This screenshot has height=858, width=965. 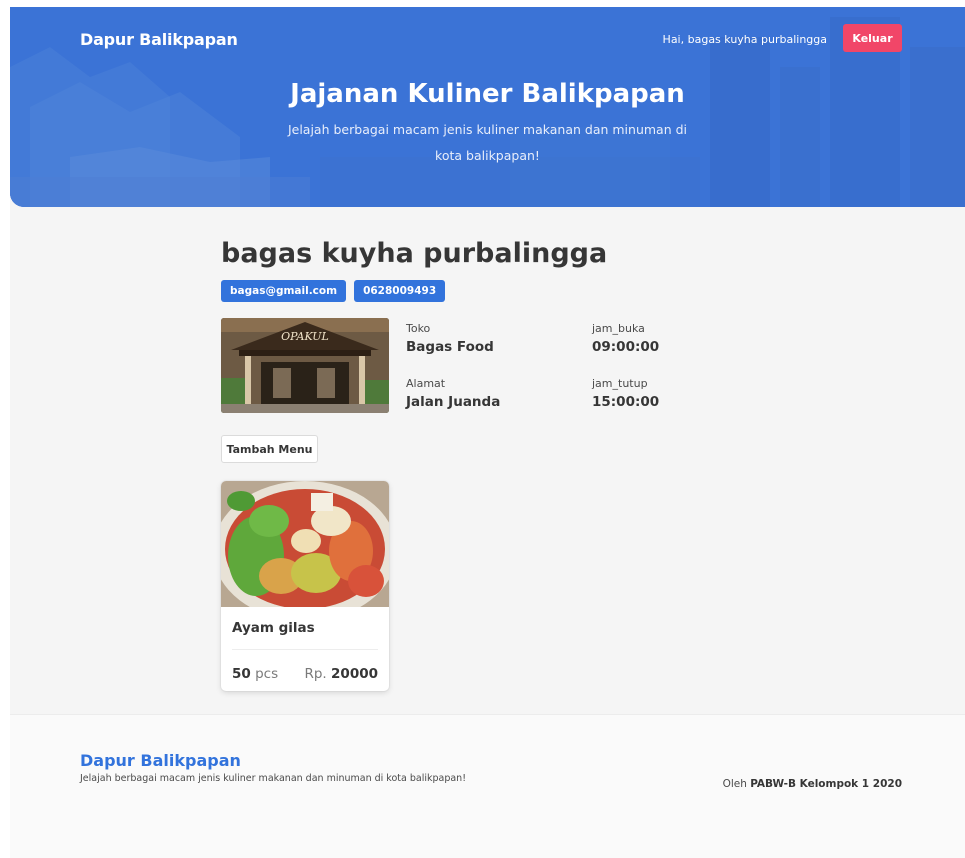 What do you see at coordinates (305, 365) in the screenshot?
I see `store-photo: OPAKUL` at bounding box center [305, 365].